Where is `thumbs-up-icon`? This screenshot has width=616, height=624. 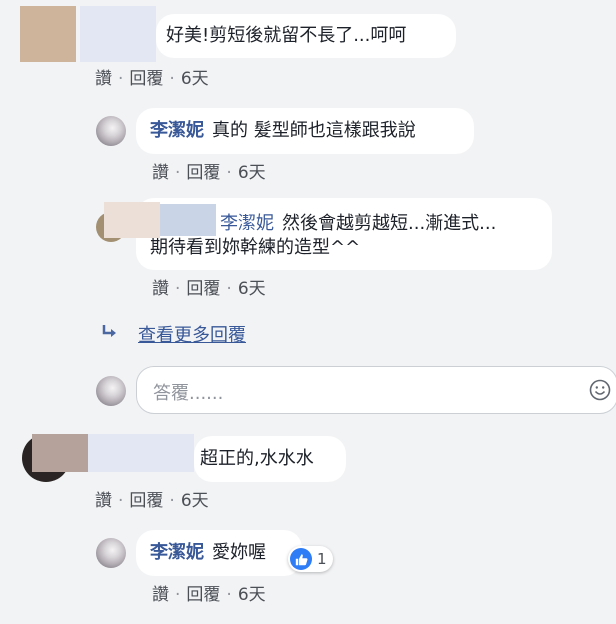 thumbs-up-icon is located at coordinates (301, 559).